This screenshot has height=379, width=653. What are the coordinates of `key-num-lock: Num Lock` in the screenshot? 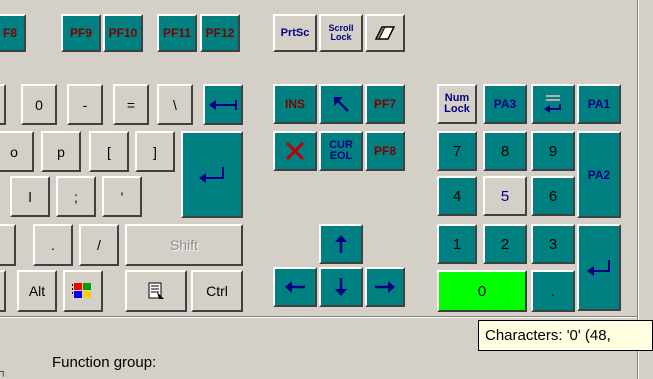 It's located at (457, 104).